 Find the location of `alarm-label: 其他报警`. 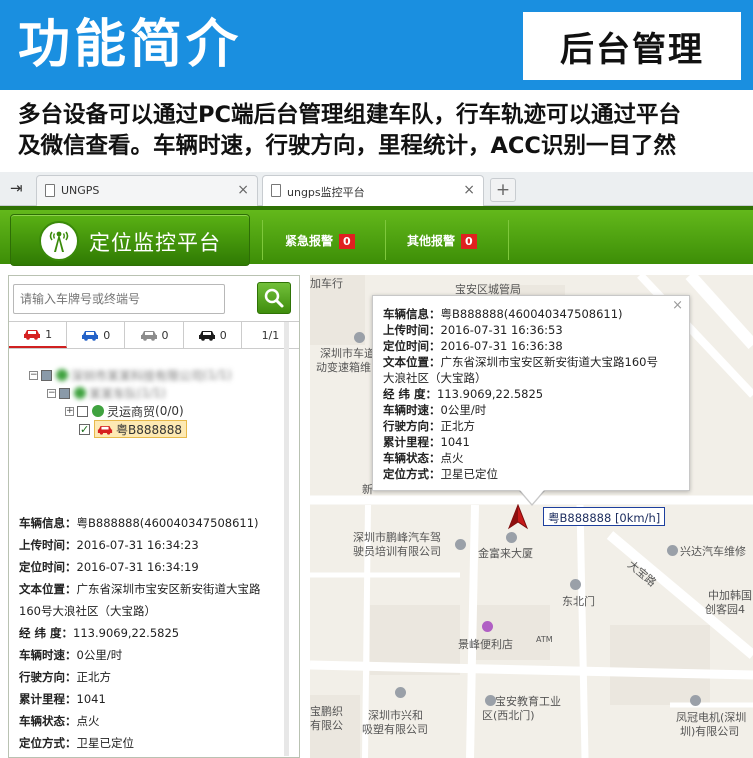

alarm-label: 其他报警 is located at coordinates (431, 241).